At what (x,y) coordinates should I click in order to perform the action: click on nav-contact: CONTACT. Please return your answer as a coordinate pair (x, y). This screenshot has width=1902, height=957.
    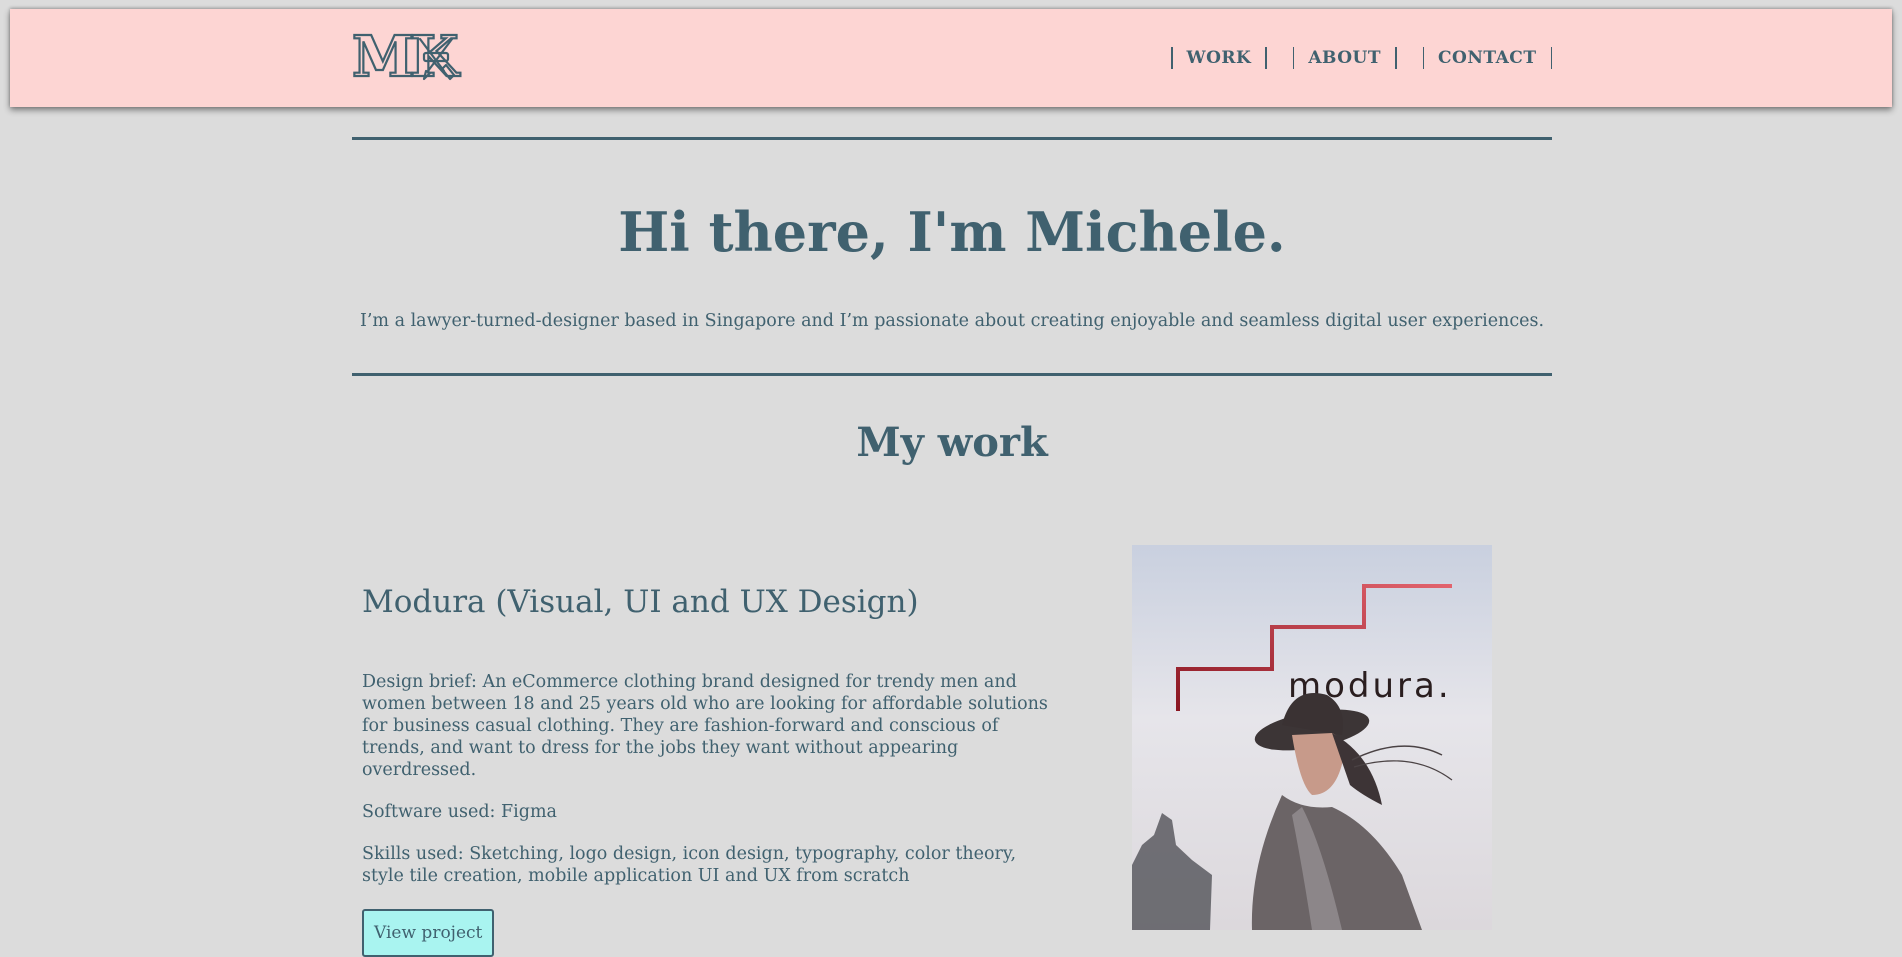
    Looking at the image, I should click on (1487, 58).